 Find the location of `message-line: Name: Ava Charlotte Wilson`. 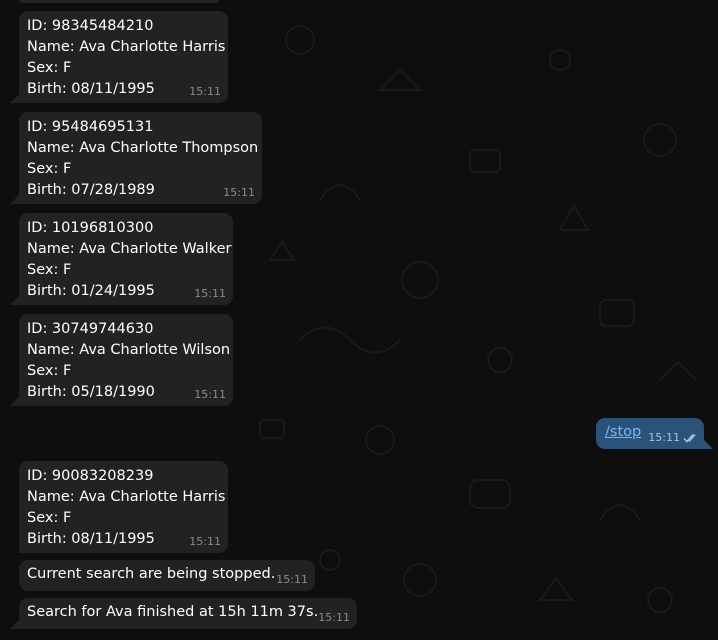

message-line: Name: Ava Charlotte Wilson is located at coordinates (129, 350).